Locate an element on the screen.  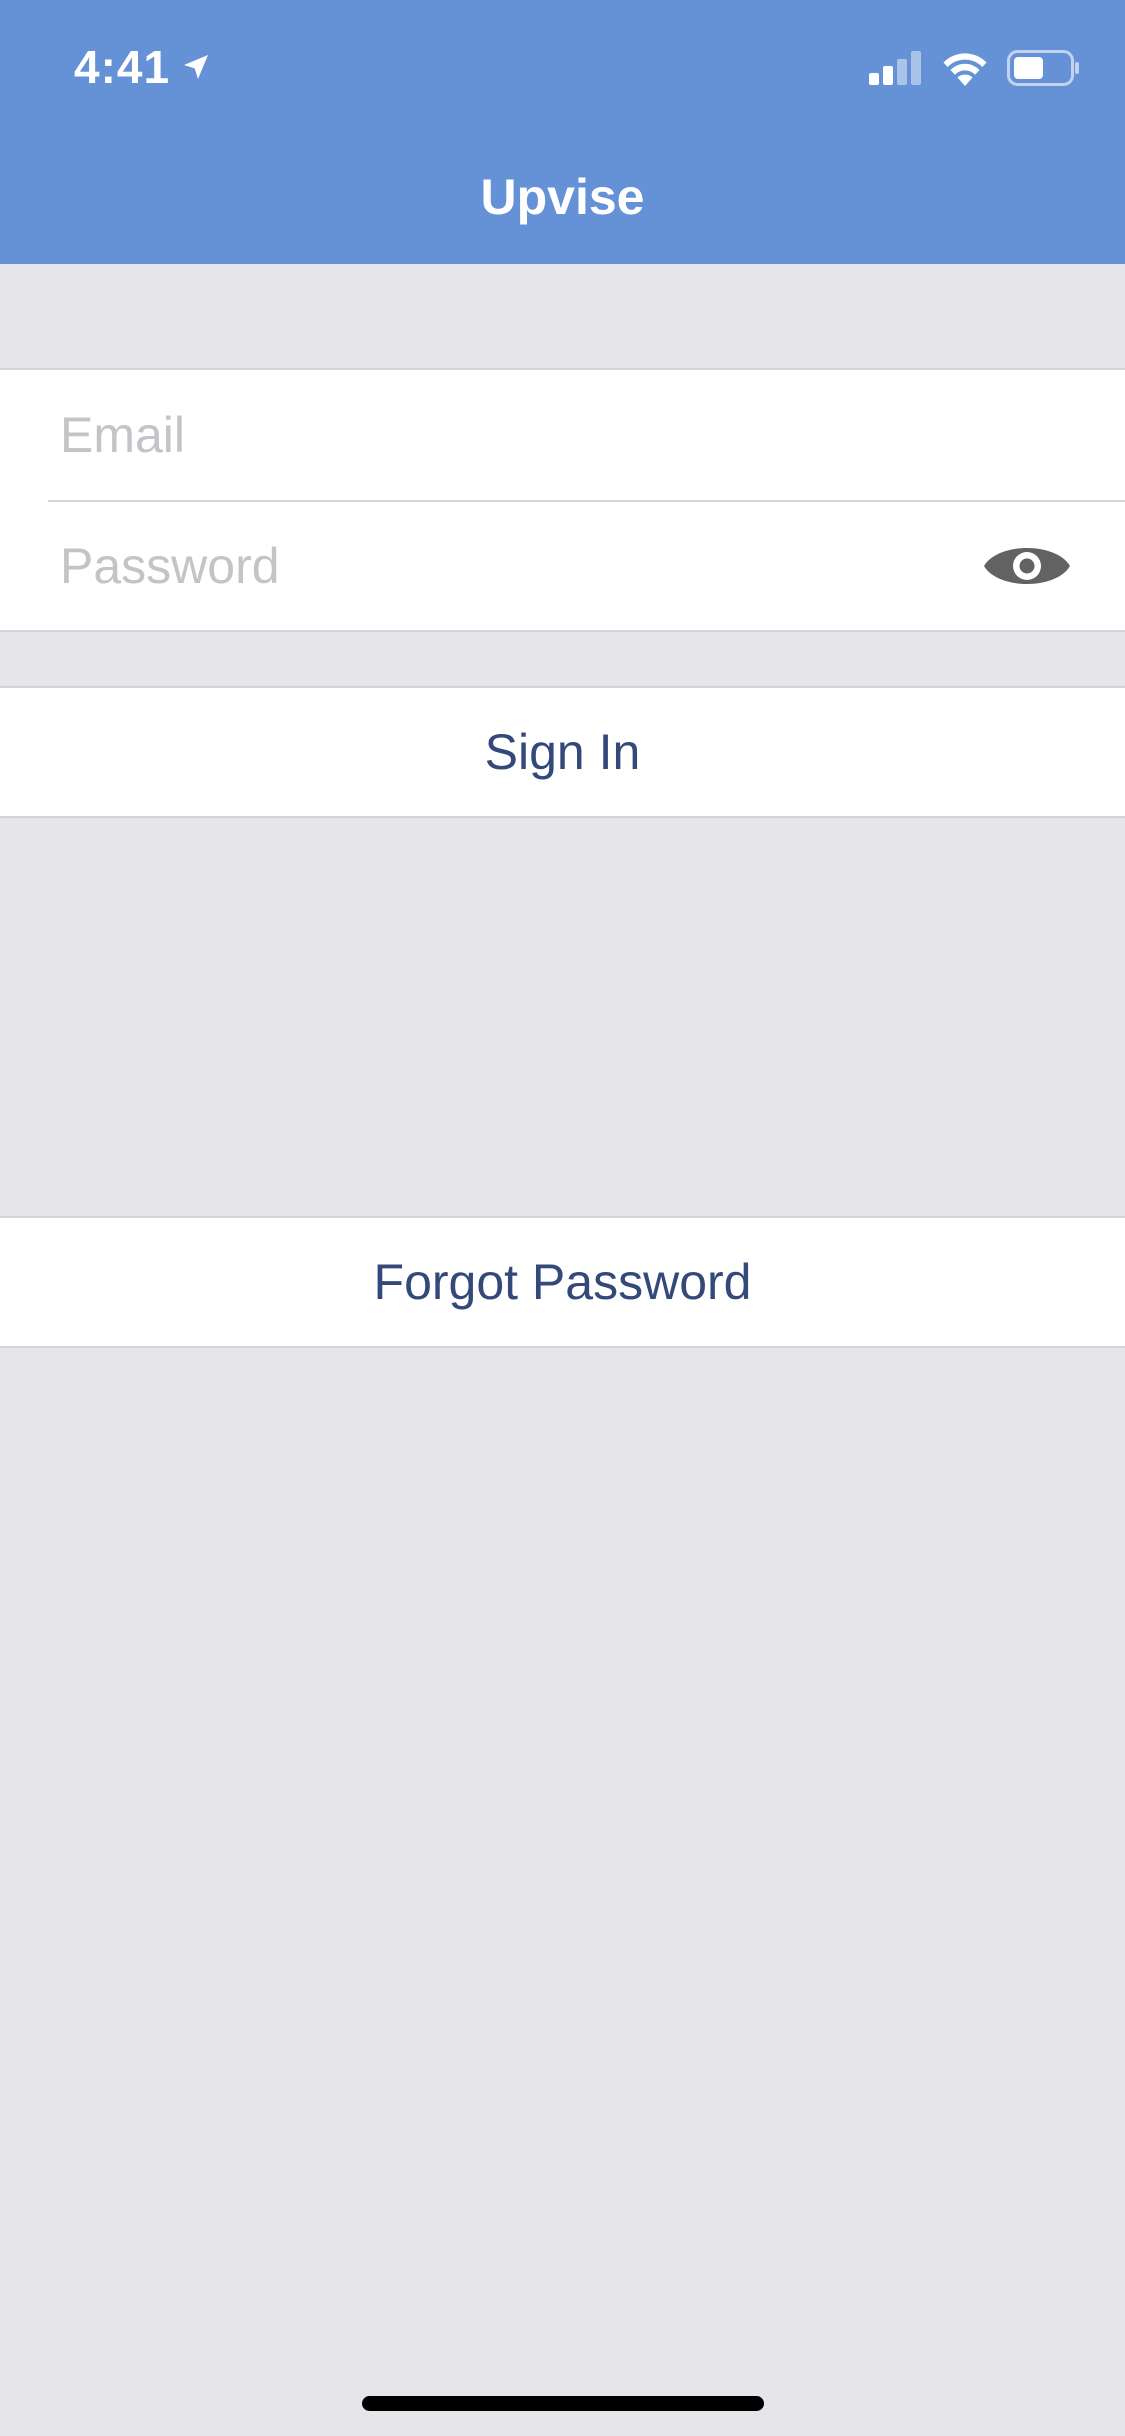
password-row is located at coordinates (562, 566).